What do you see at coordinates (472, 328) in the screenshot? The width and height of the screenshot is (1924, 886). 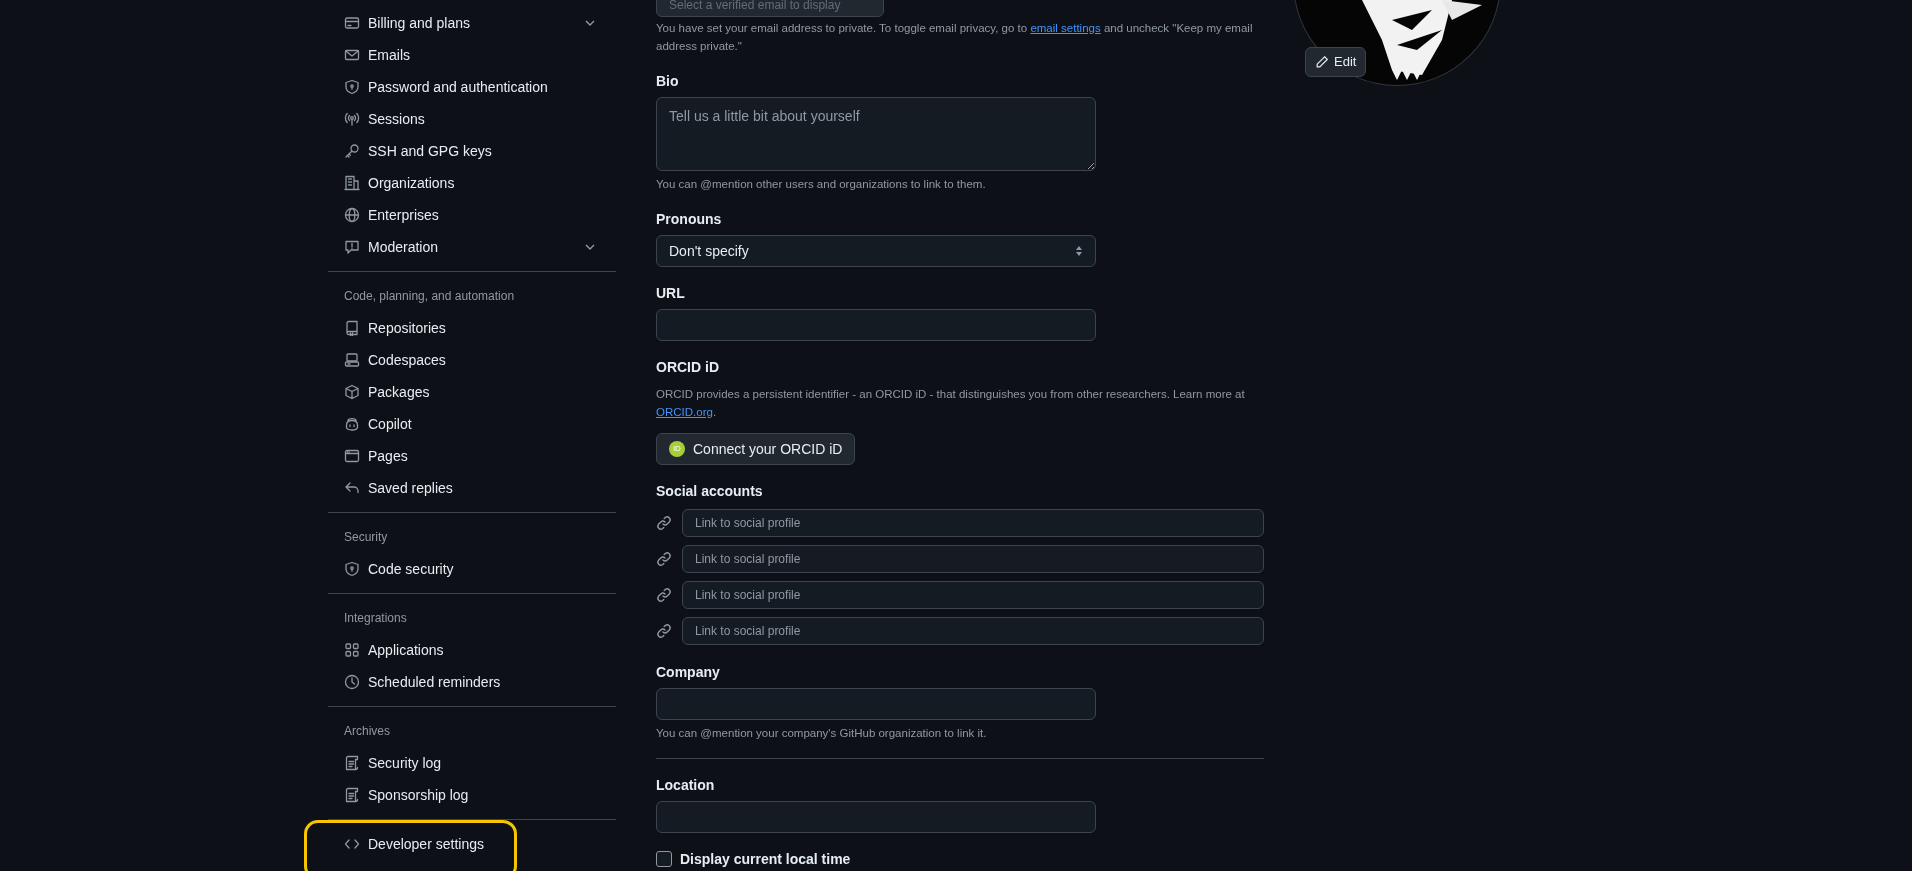 I see `sidebar-item: Repositories` at bounding box center [472, 328].